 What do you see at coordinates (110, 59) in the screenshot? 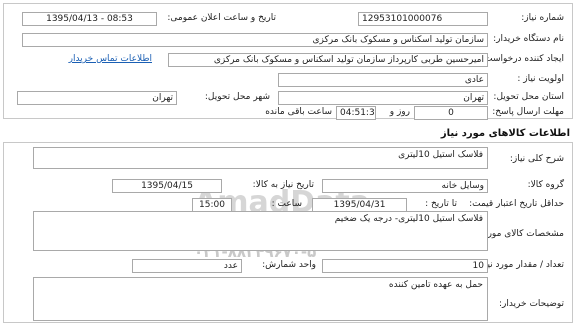
I see `buyer-contact-link: اطلاعات تماس خریدار` at bounding box center [110, 59].